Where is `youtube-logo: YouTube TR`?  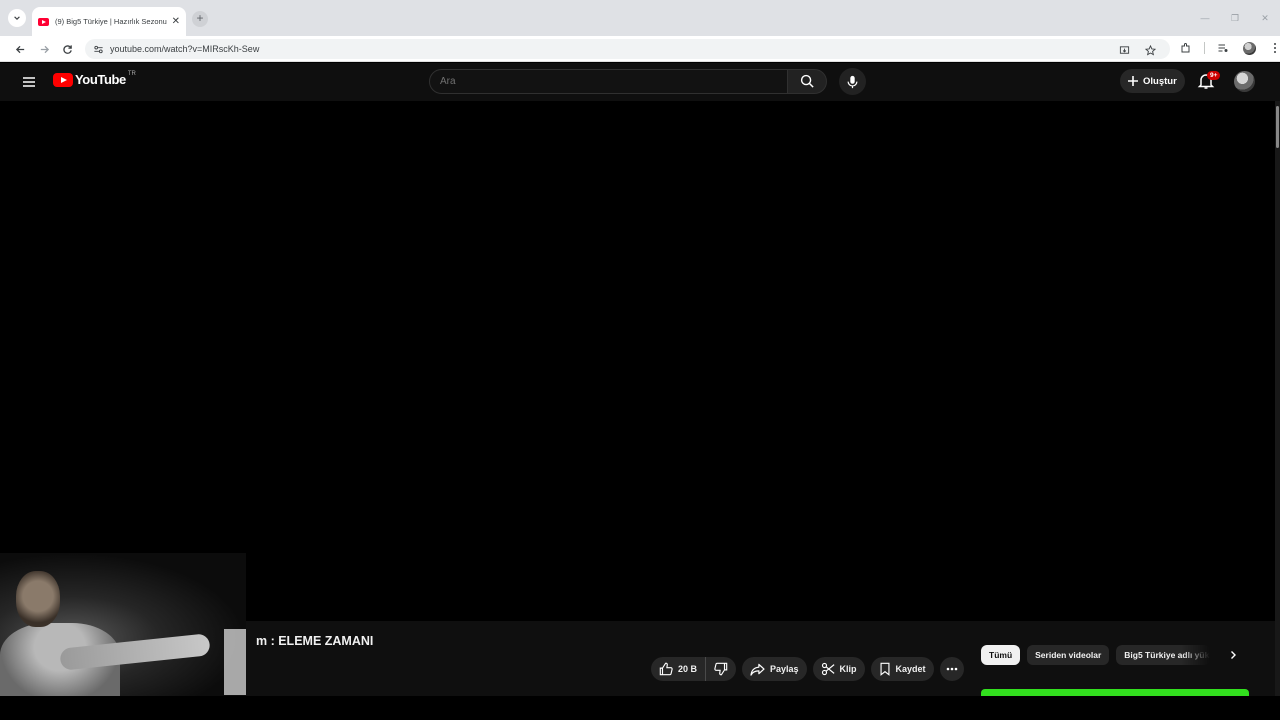
youtube-logo: YouTube TR is located at coordinates (94, 78).